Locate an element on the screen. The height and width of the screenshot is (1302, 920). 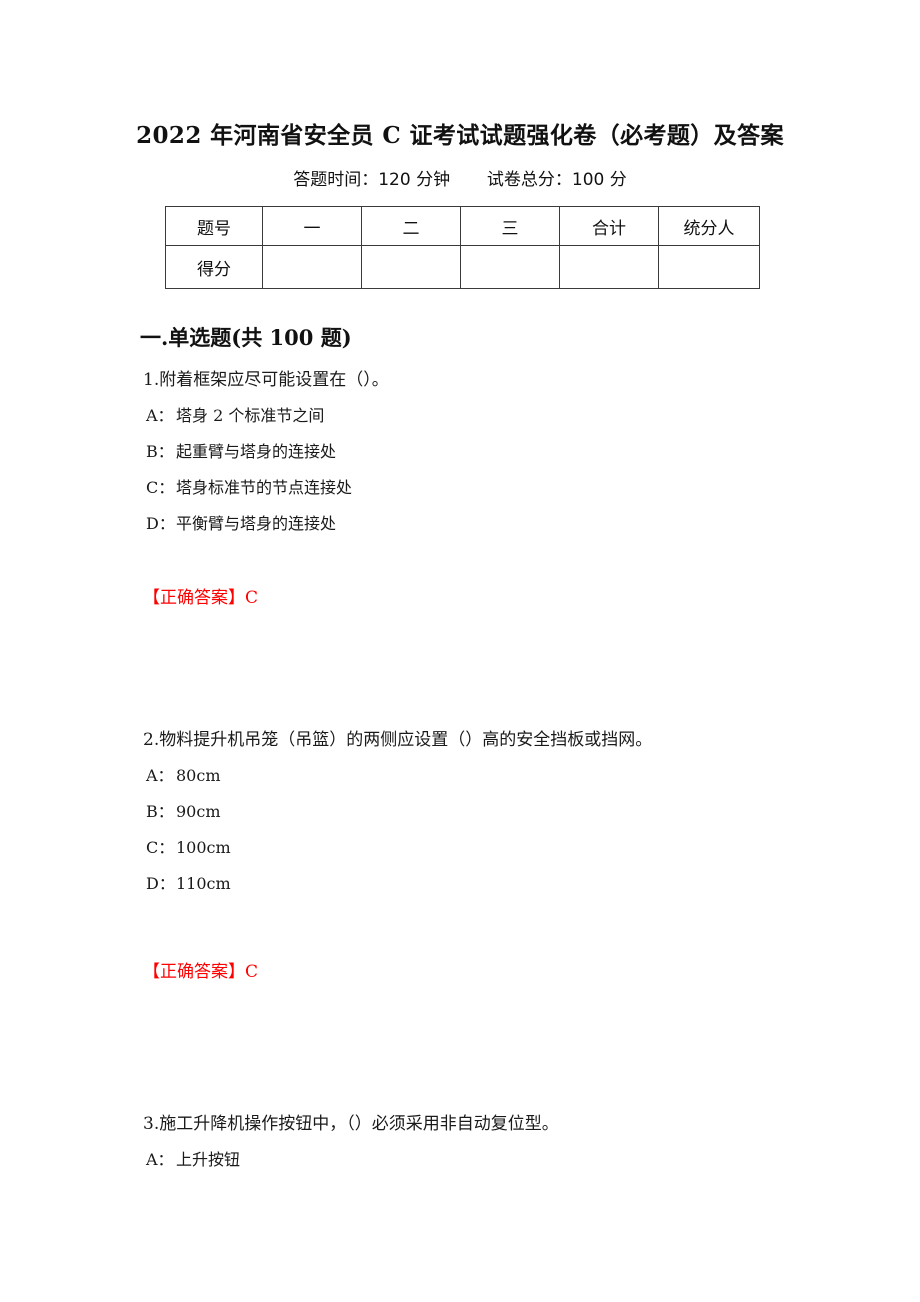
option-text: 90cm is located at coordinates (198, 811).